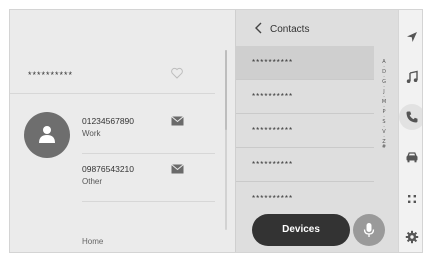  I want to click on voice-button, so click(369, 230).